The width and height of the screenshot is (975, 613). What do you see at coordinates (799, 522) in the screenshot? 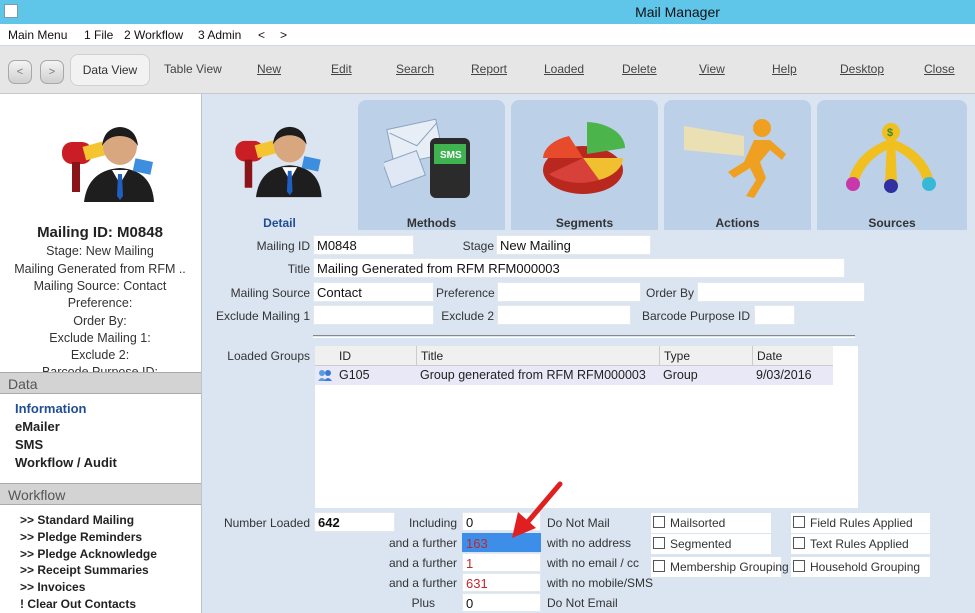
I see `field-rules-applied-checkbox` at bounding box center [799, 522].